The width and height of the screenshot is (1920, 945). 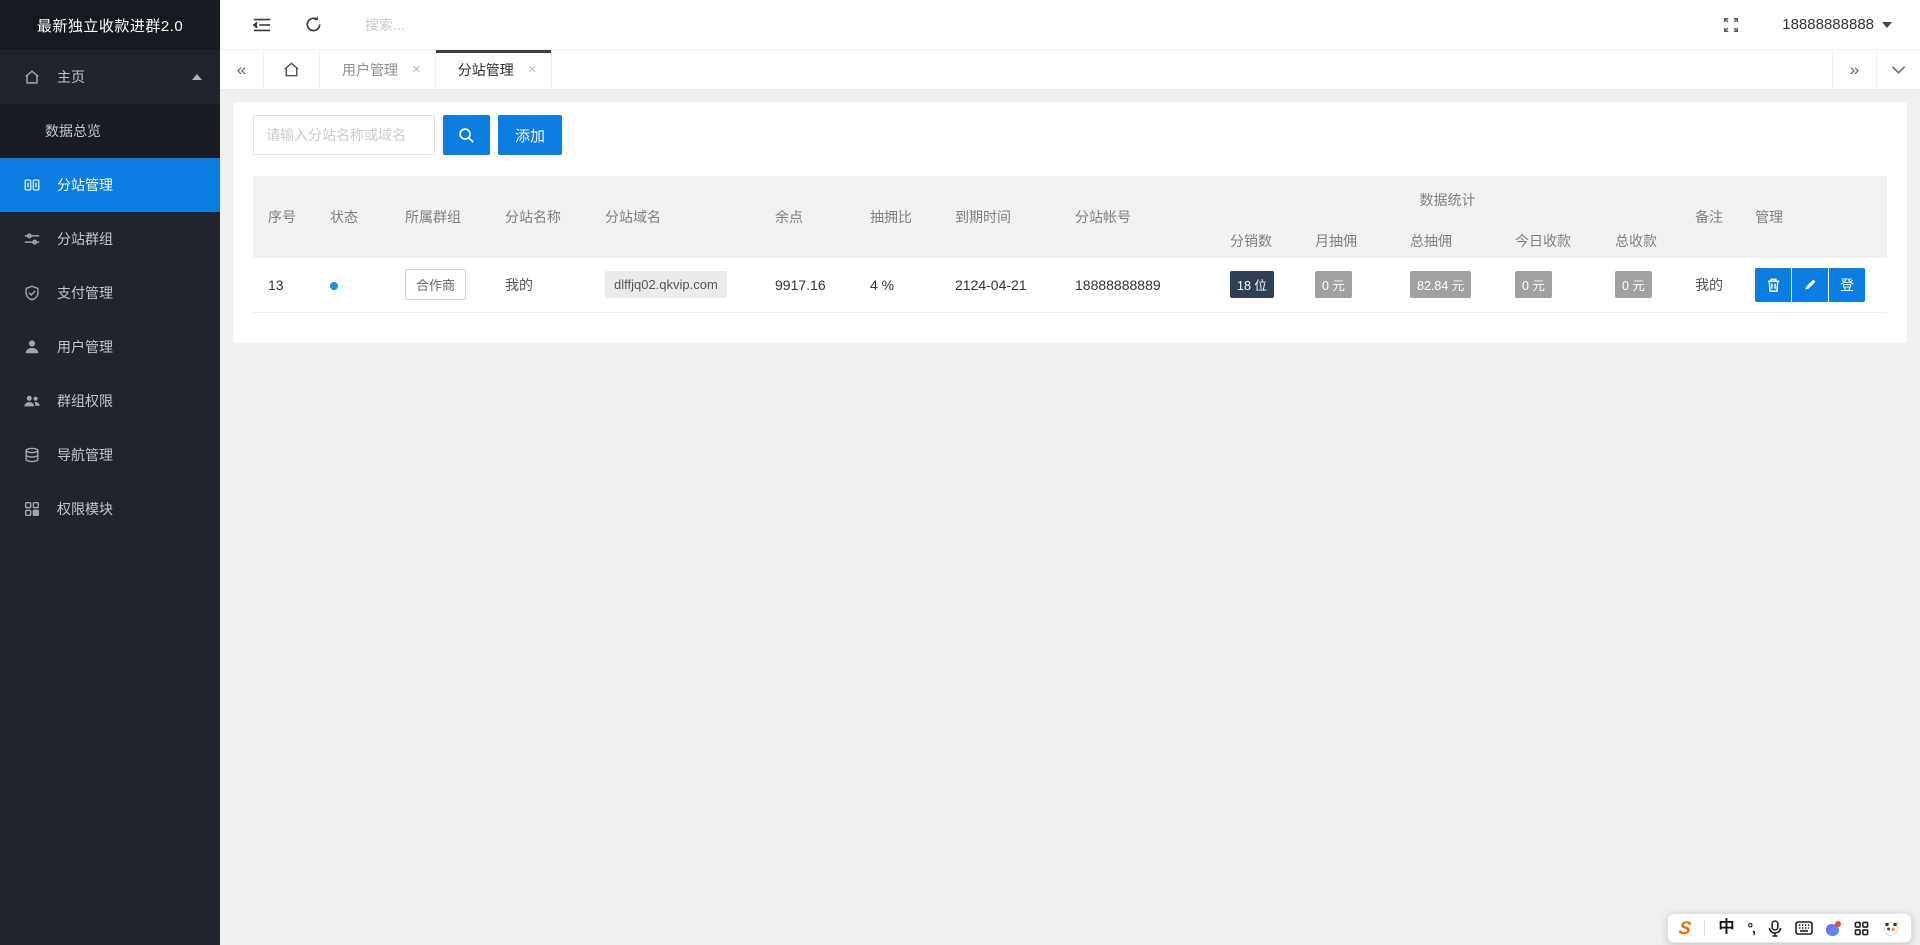 I want to click on paw-dot, so click(x=1838, y=923).